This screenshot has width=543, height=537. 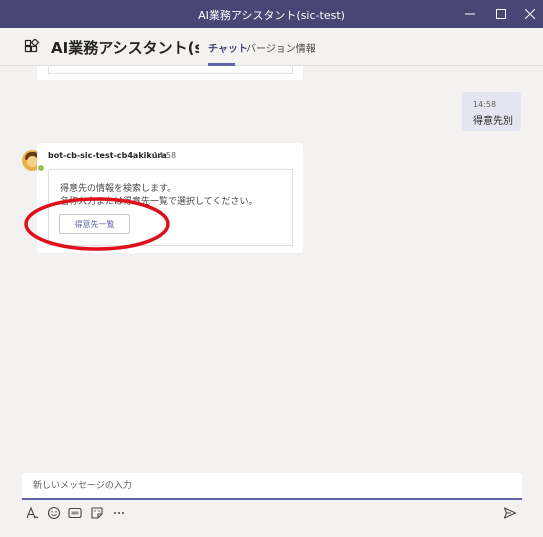 I want to click on user-message: 14:58 得意先別, so click(x=491, y=111).